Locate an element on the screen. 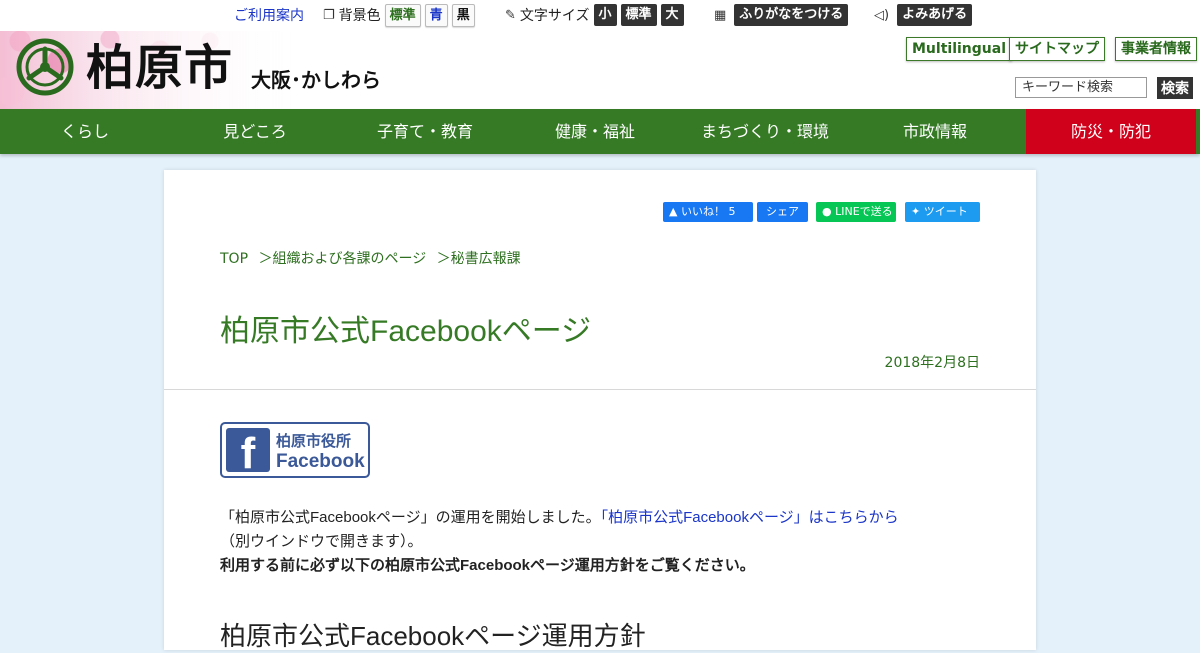  tweet-button: ✦ ツイート is located at coordinates (942, 212).